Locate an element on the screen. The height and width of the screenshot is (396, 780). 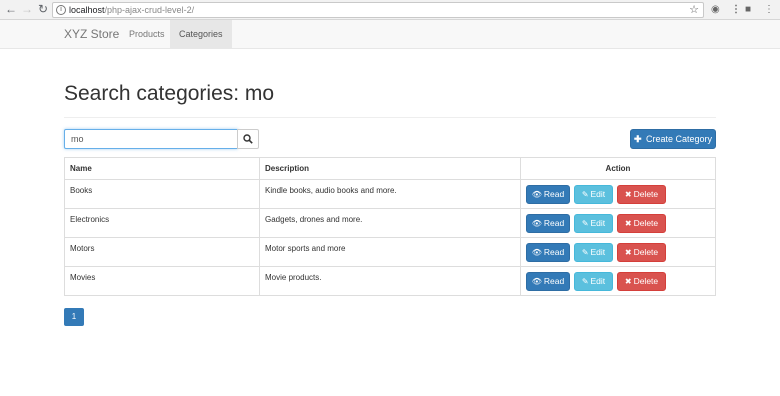
title-divider is located at coordinates (390, 117).